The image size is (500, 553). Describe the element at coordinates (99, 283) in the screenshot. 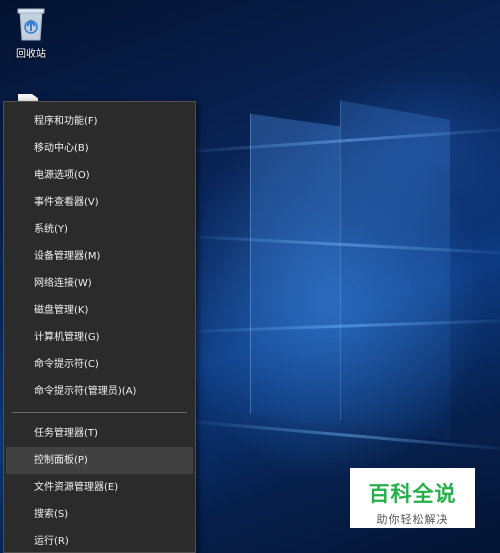

I see `menu-item-network-connections: 网络连接(W)` at that location.